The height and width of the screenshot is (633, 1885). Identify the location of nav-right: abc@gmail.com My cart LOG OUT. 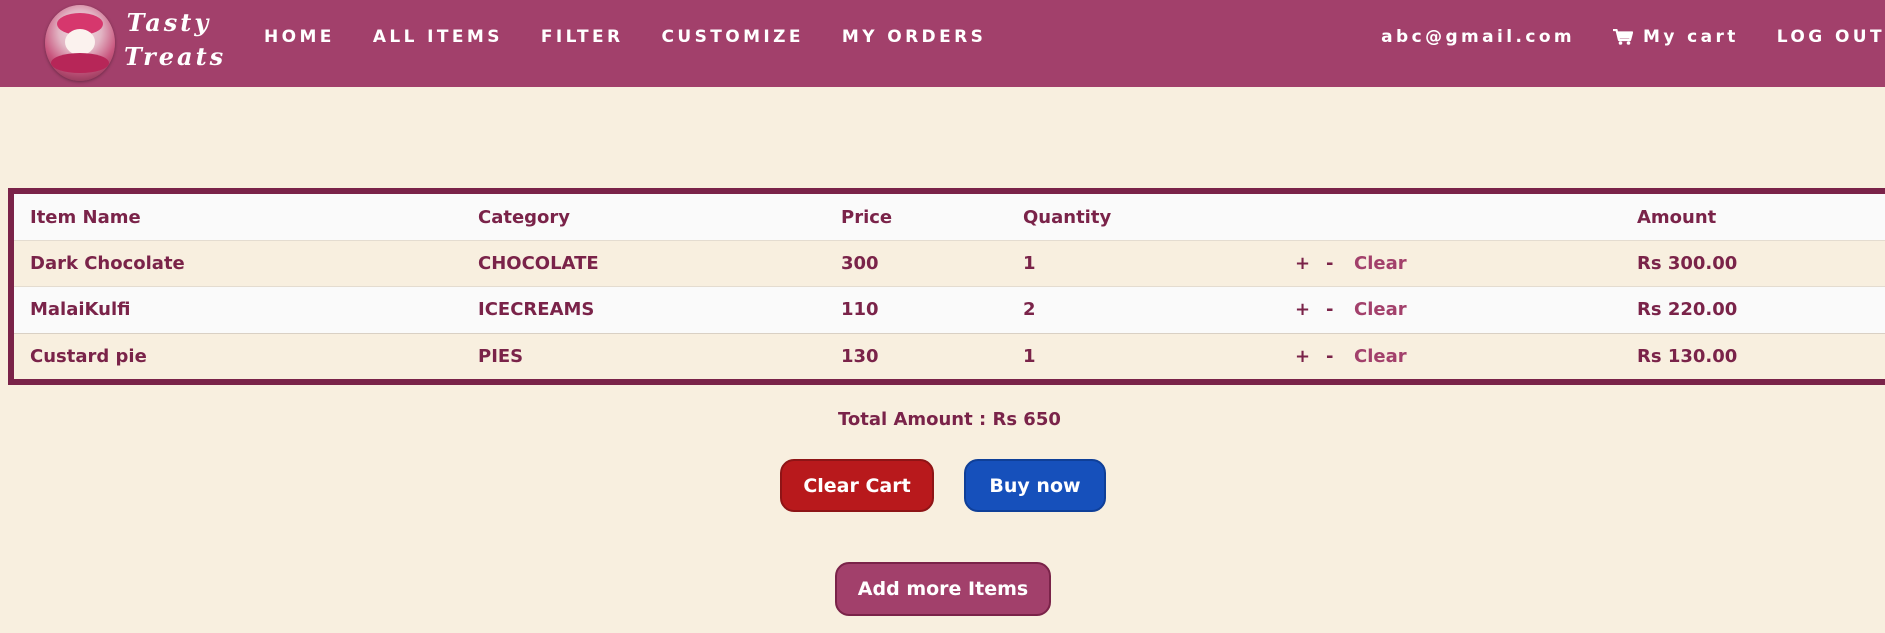
(1614, 36).